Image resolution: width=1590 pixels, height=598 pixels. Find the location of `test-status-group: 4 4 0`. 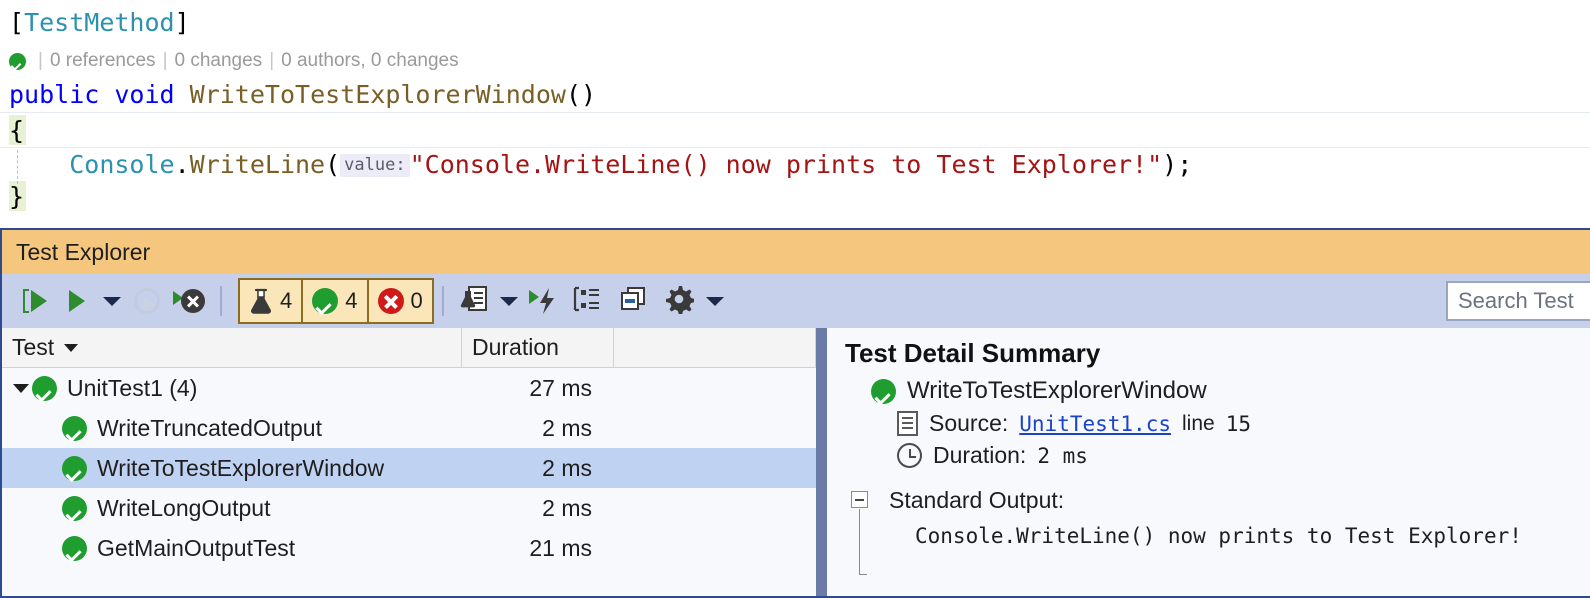

test-status-group: 4 4 0 is located at coordinates (336, 301).